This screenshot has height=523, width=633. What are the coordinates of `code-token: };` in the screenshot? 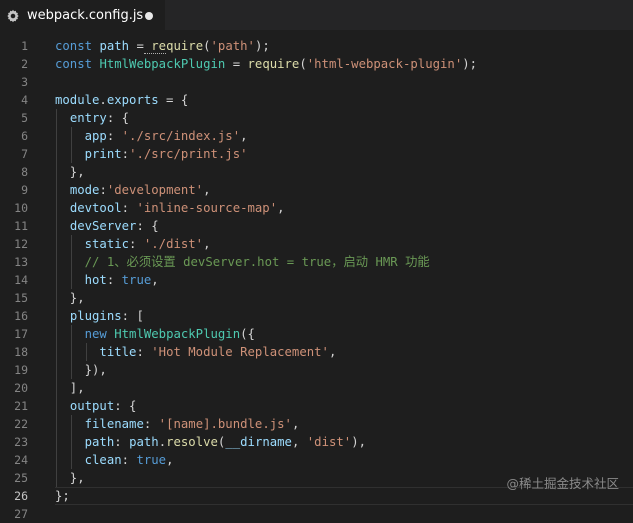 It's located at (62, 496).